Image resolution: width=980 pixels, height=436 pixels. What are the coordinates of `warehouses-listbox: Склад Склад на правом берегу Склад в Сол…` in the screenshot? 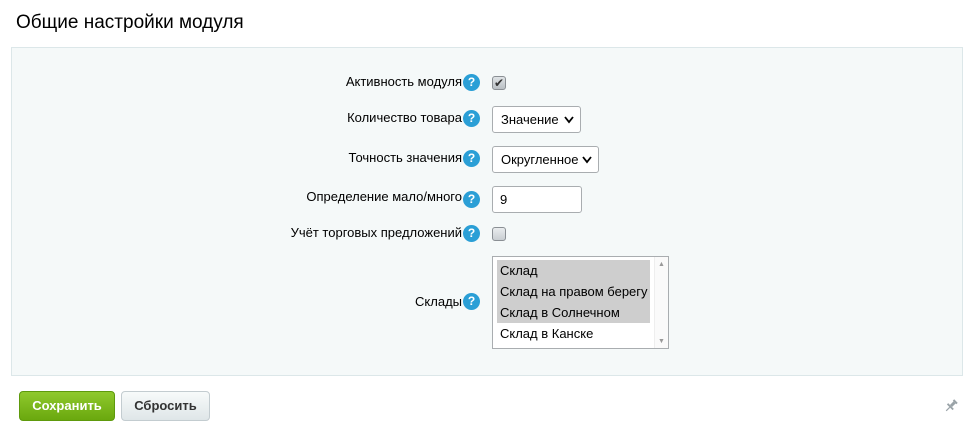 It's located at (580, 302).